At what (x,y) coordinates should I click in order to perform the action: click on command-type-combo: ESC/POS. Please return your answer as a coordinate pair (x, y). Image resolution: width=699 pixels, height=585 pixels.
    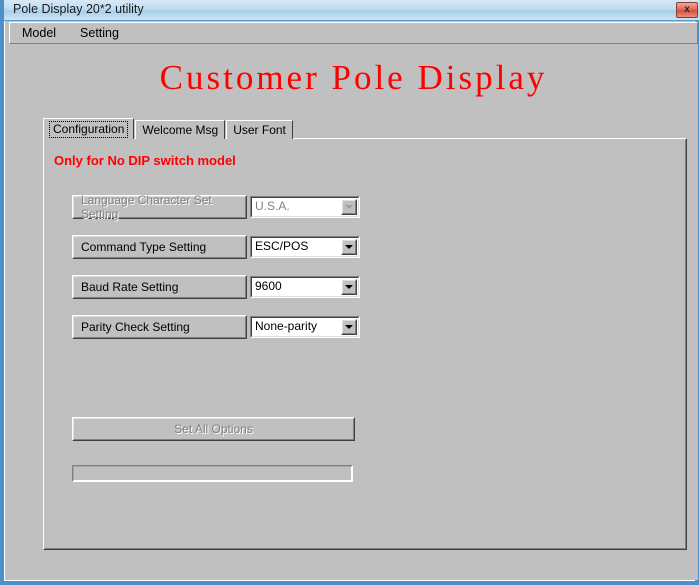
    Looking at the image, I should click on (305, 247).